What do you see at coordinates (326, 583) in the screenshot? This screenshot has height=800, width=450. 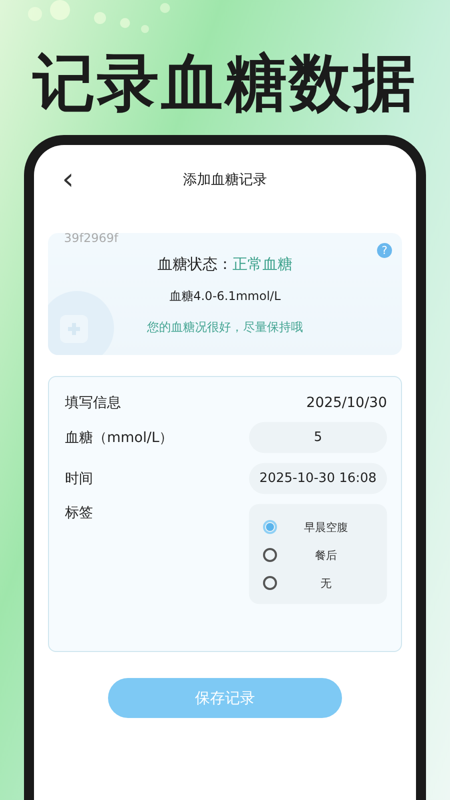 I see `tag-option-label: 无` at bounding box center [326, 583].